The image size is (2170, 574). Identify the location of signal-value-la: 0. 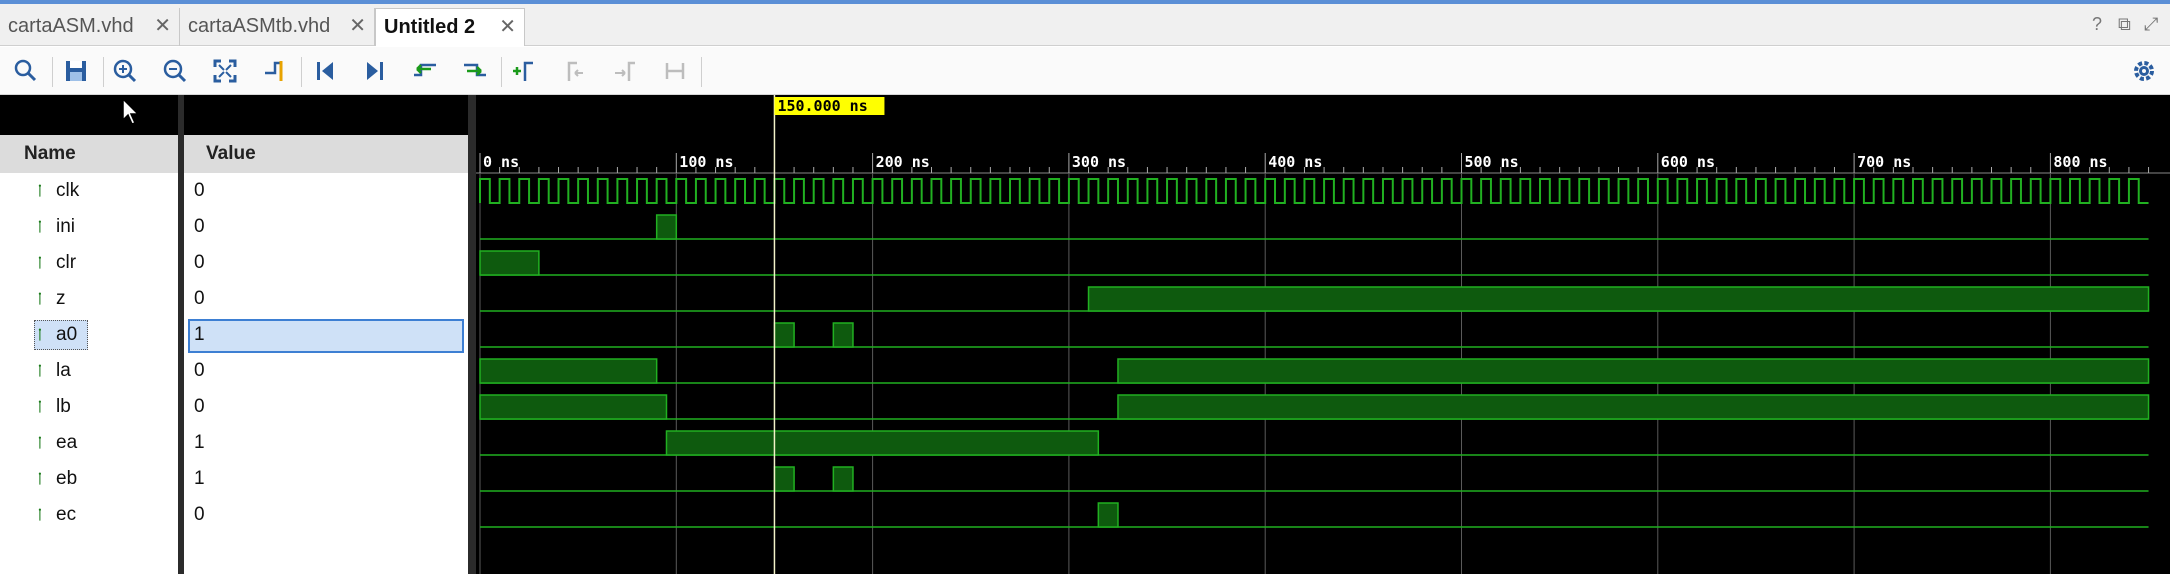
(199, 371).